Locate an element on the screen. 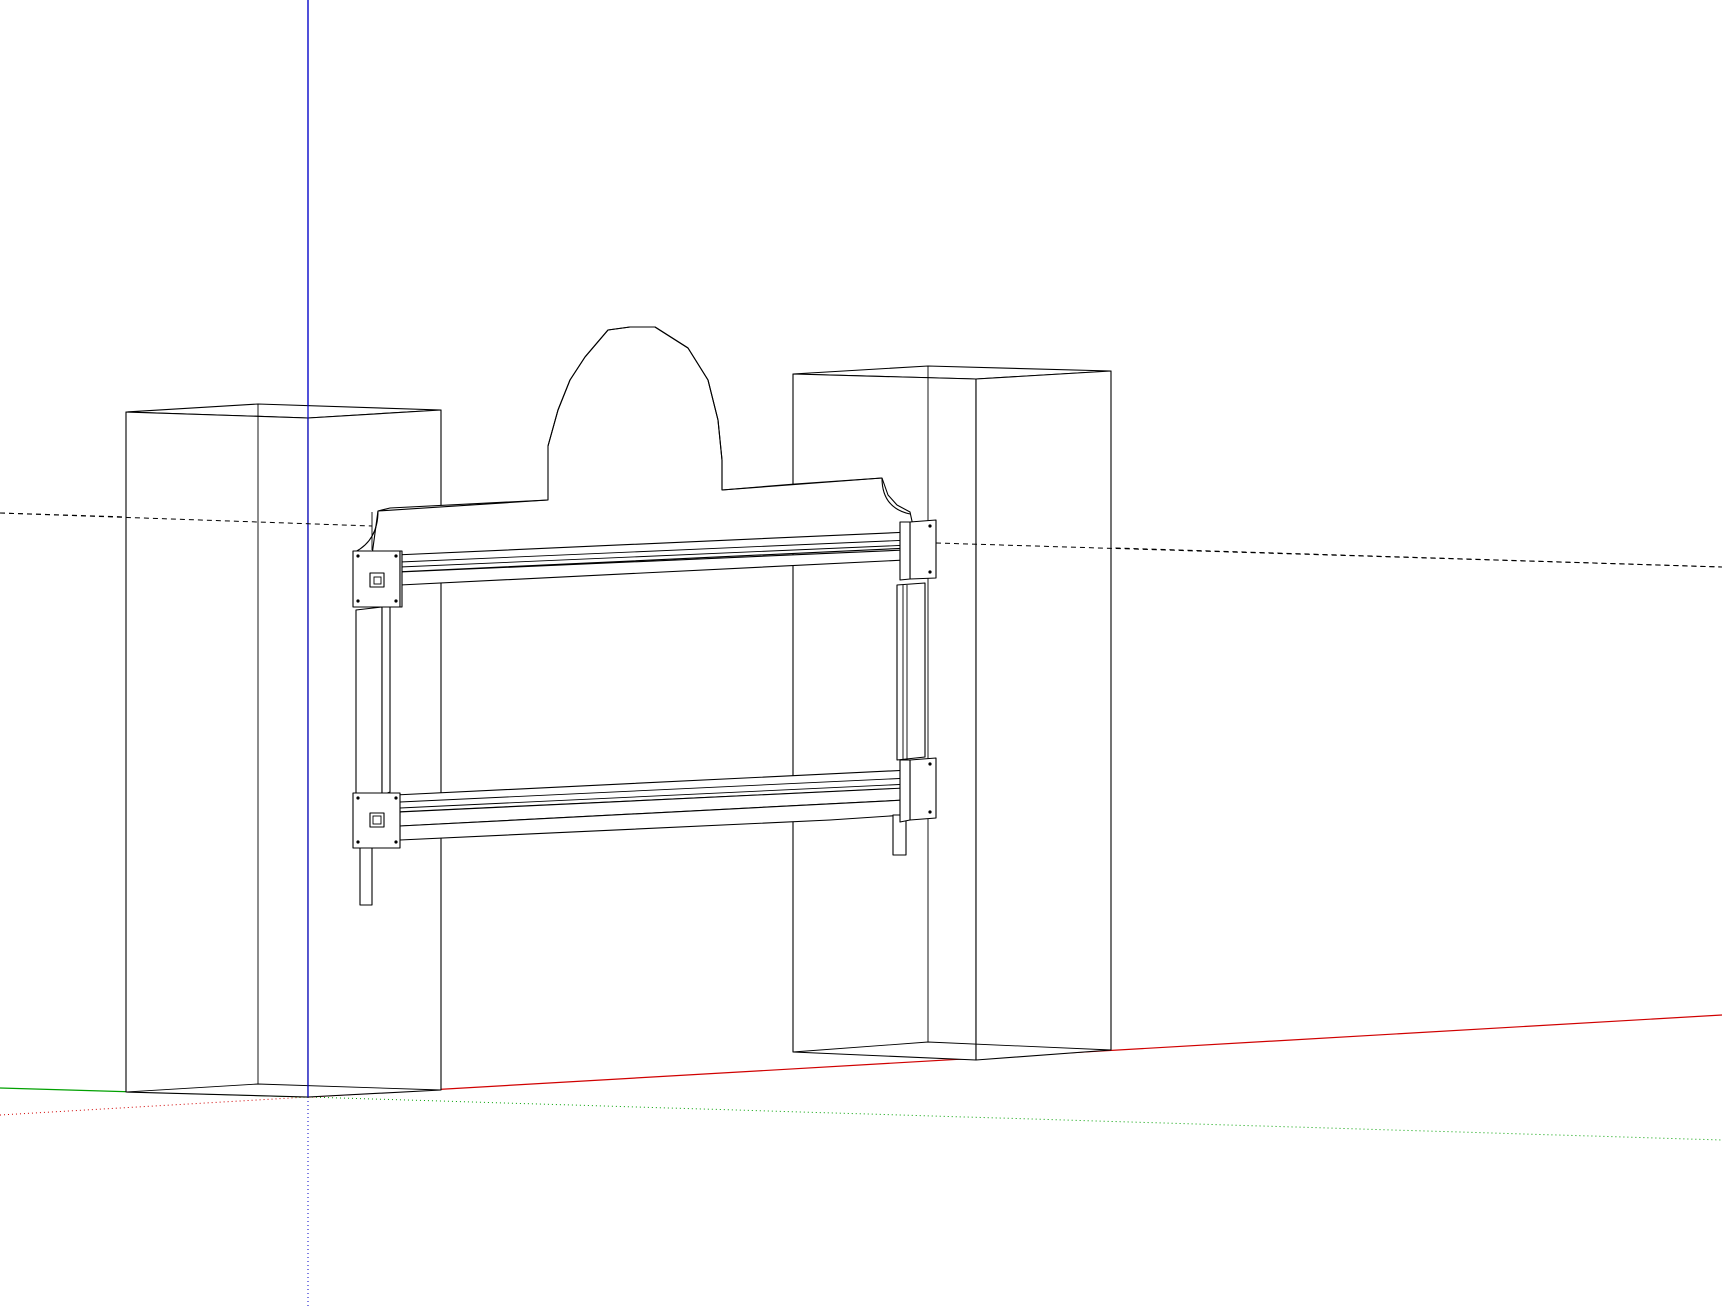  bracket-top-left is located at coordinates (377, 579).